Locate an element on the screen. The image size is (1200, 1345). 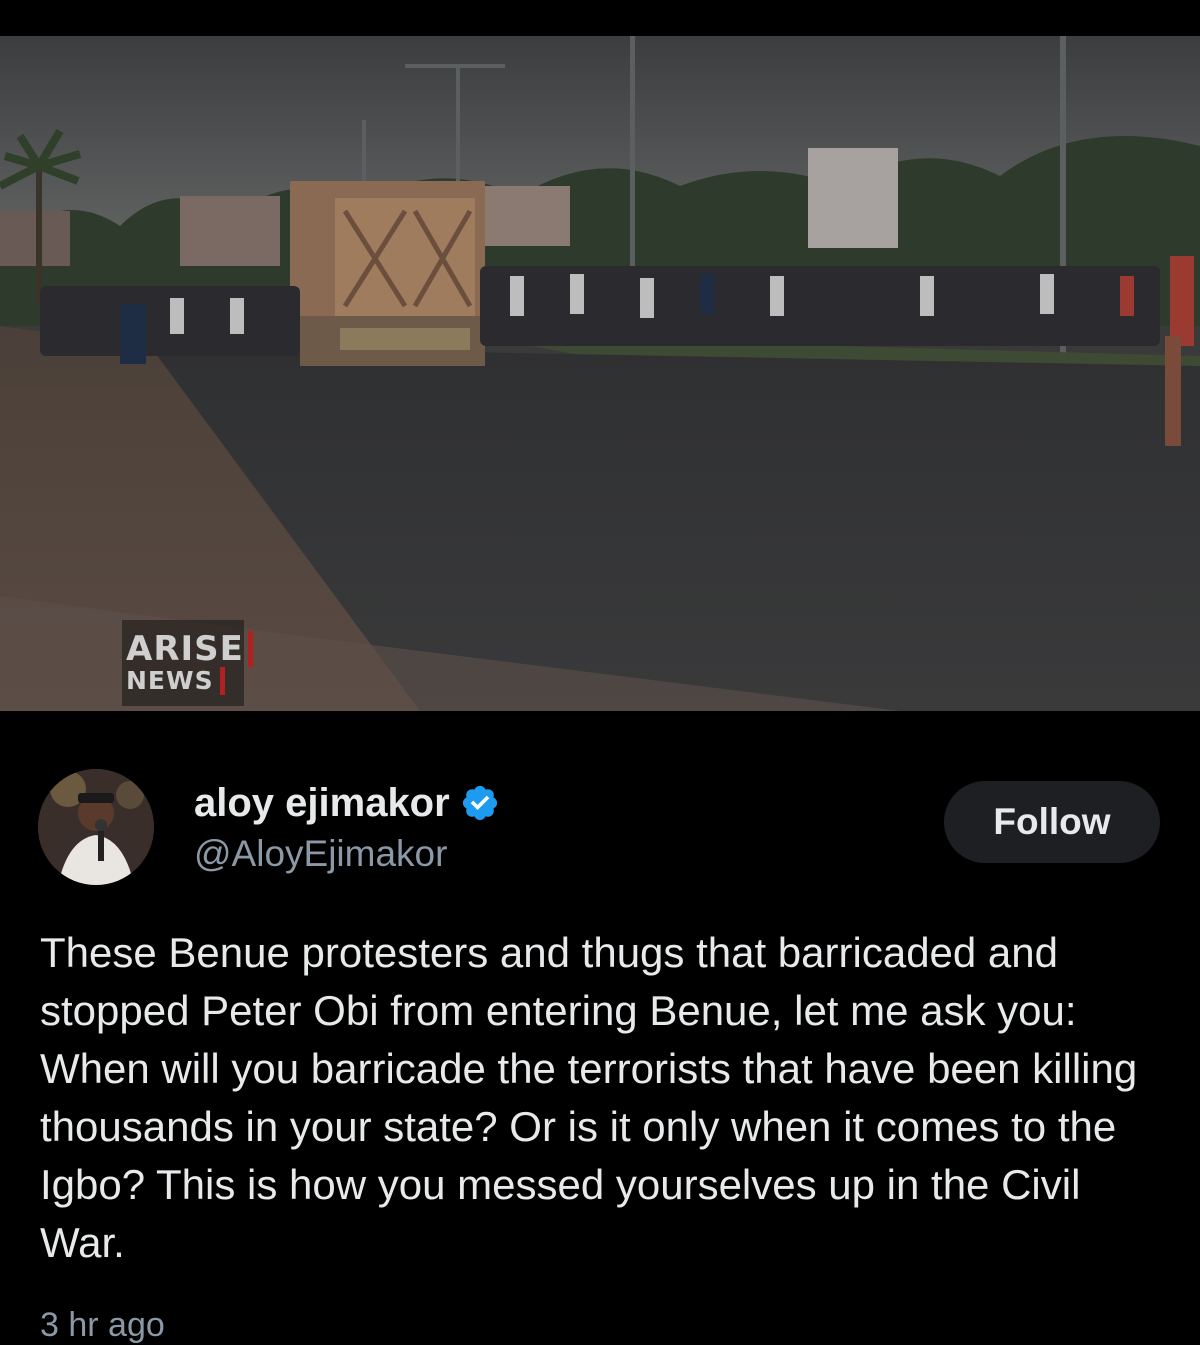
author-display-name: aloy ejimakor is located at coordinates (322, 803).